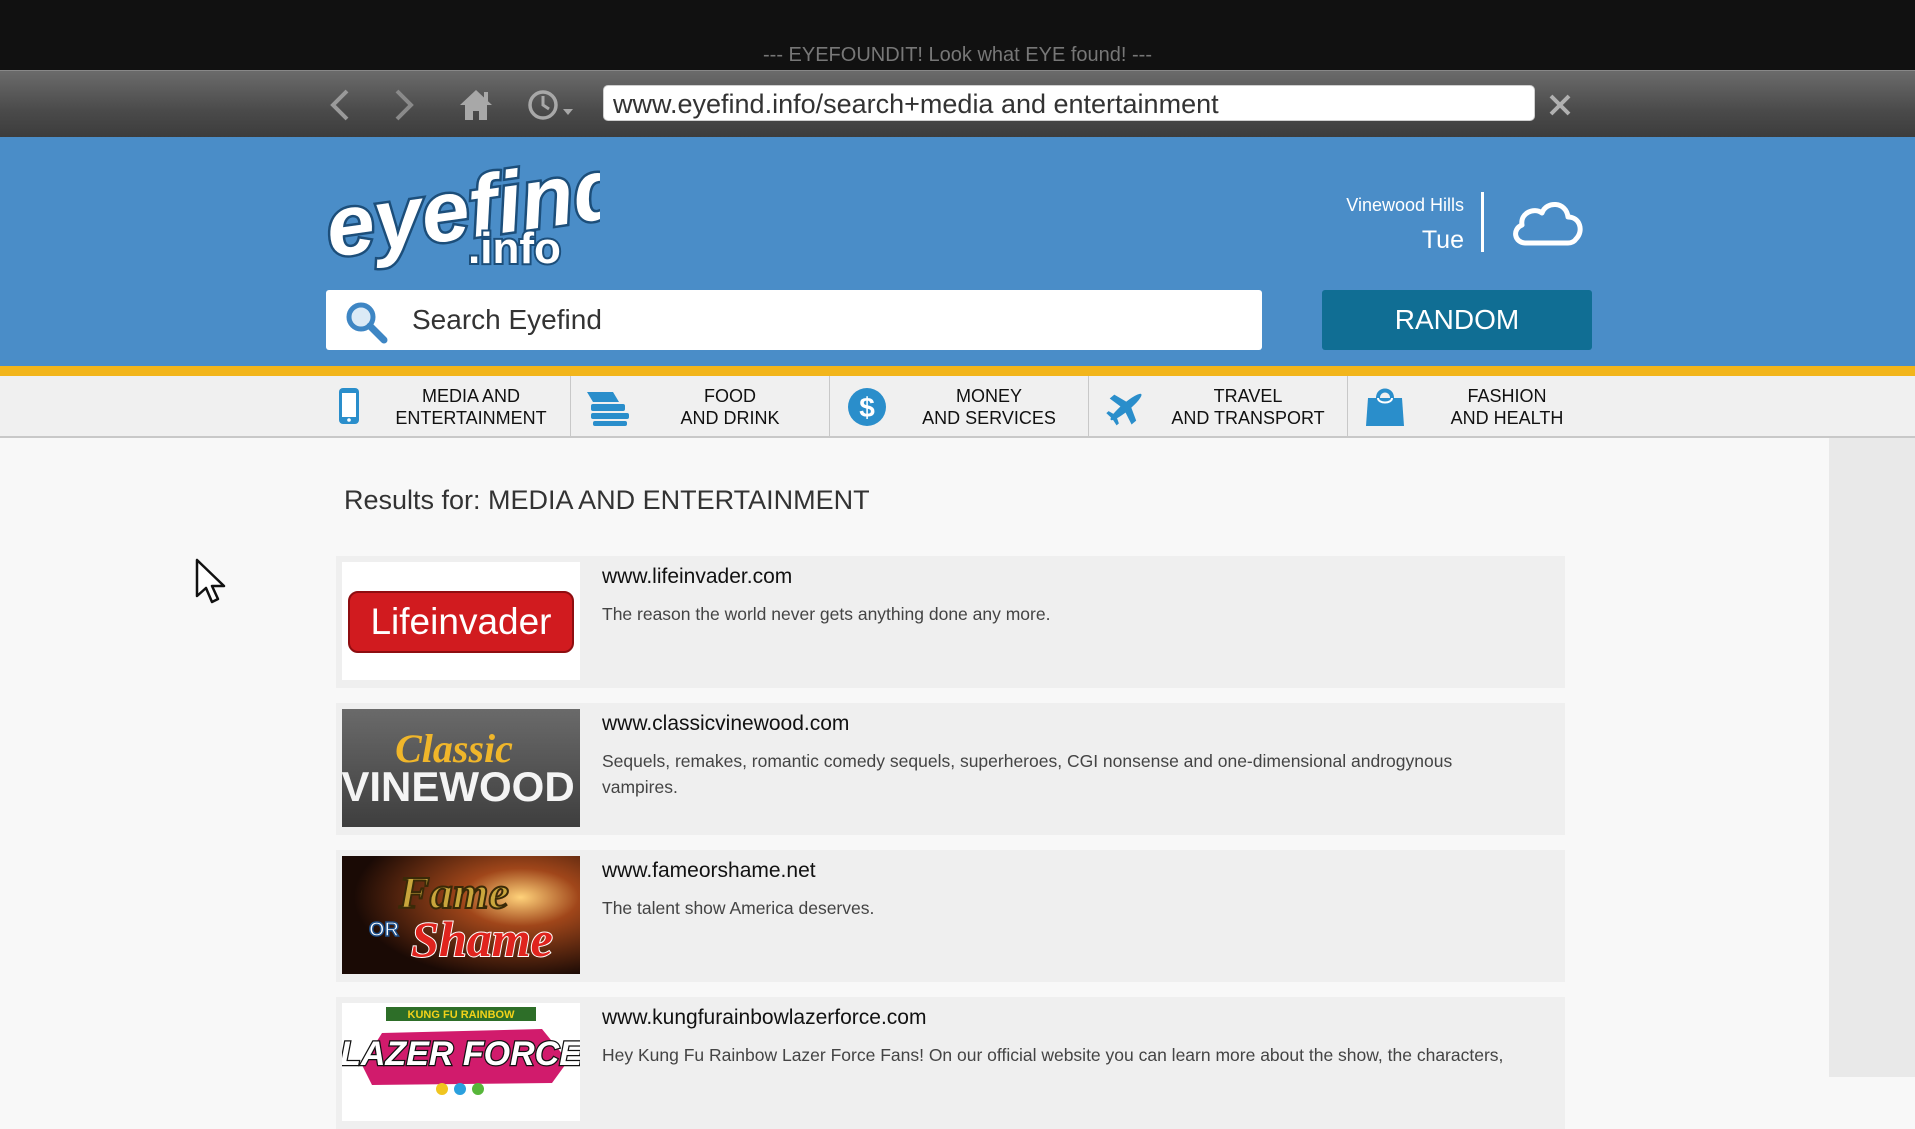 This screenshot has height=1129, width=1915. Describe the element at coordinates (1405, 205) in the screenshot. I see `location-city: Vinewood Hills` at that location.